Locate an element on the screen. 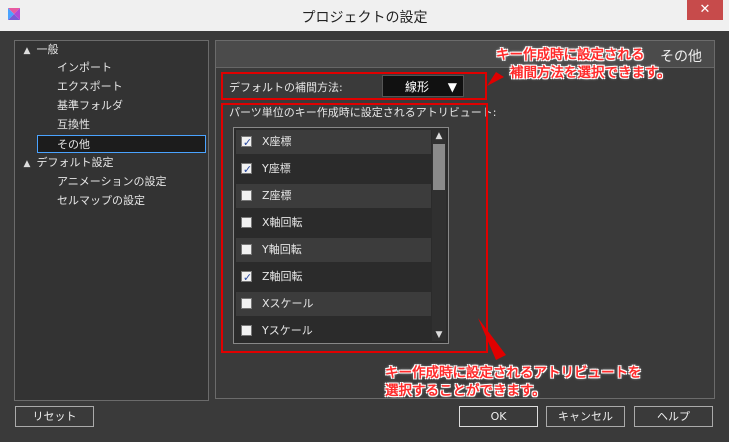 The width and height of the screenshot is (729, 442). ok-button: OK is located at coordinates (498, 416).